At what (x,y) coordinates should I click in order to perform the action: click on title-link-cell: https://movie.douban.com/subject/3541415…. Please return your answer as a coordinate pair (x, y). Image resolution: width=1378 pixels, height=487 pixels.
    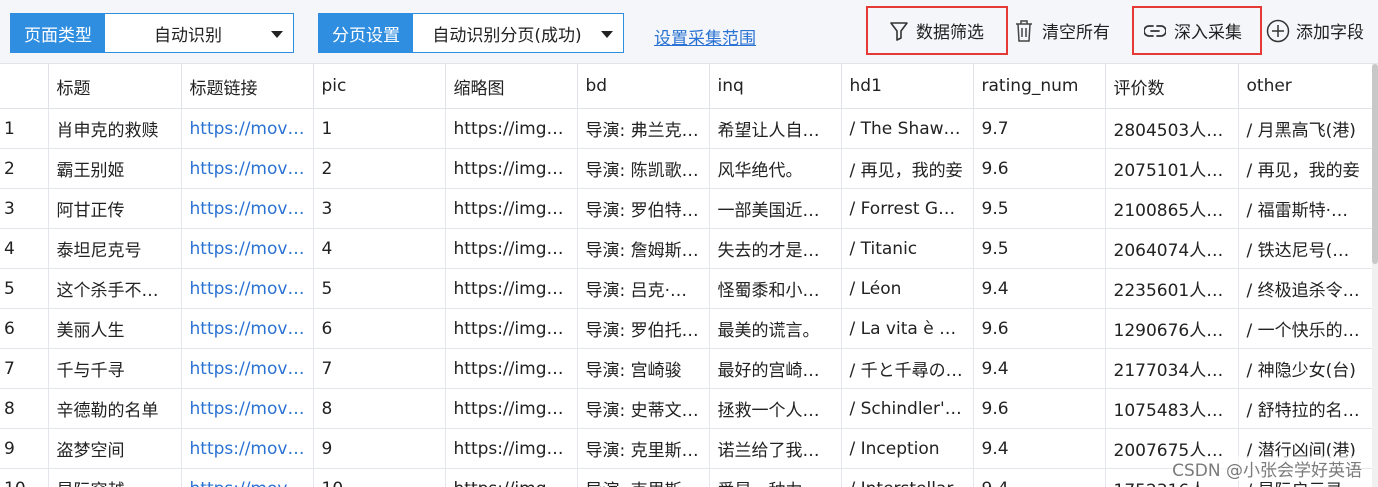
    Looking at the image, I should click on (247, 448).